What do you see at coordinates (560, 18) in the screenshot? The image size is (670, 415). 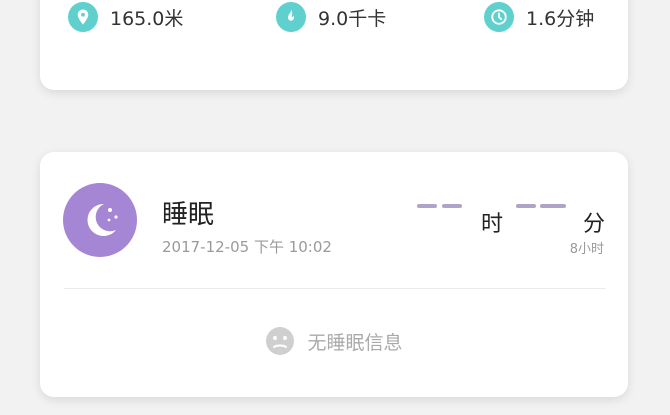 I see `duration-value: 1.6分钟` at bounding box center [560, 18].